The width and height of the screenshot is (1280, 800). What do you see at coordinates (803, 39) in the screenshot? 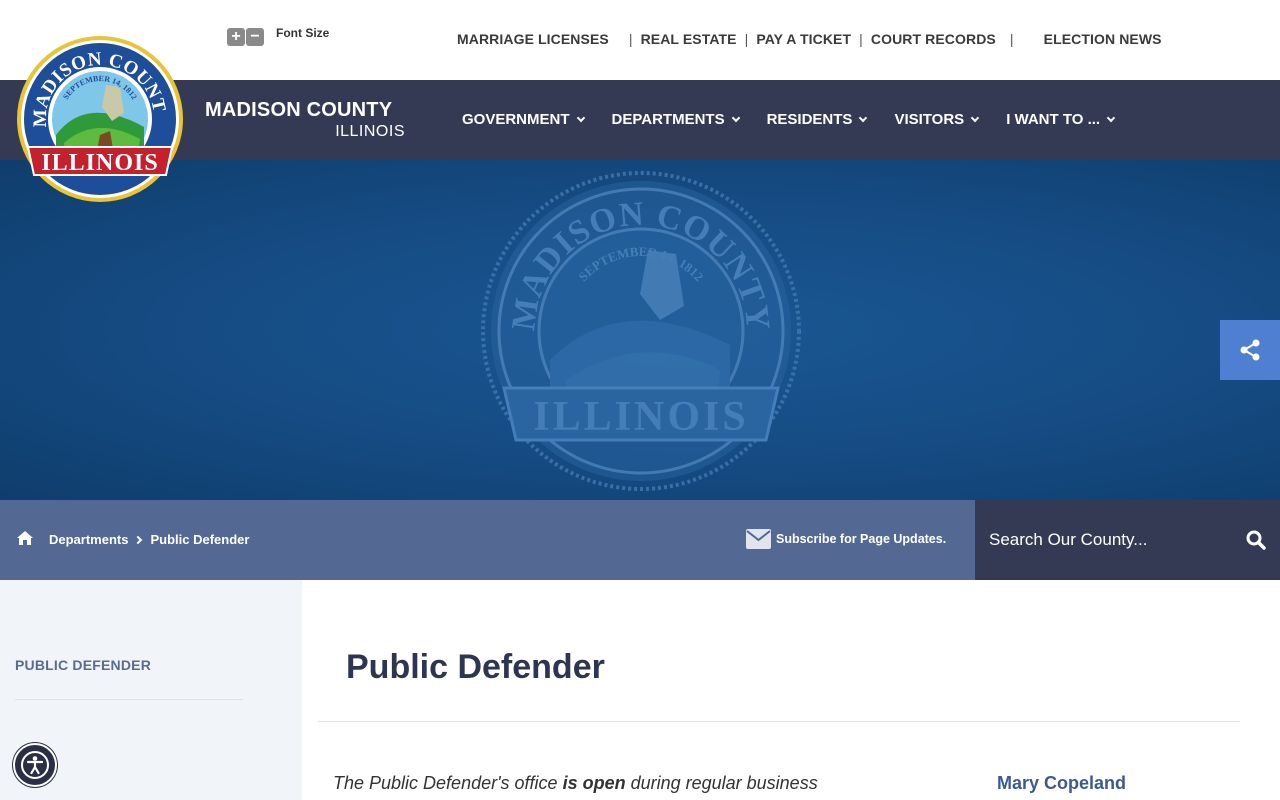
I see `quicklink-pay-a-ticket: PAY A TICKET` at bounding box center [803, 39].